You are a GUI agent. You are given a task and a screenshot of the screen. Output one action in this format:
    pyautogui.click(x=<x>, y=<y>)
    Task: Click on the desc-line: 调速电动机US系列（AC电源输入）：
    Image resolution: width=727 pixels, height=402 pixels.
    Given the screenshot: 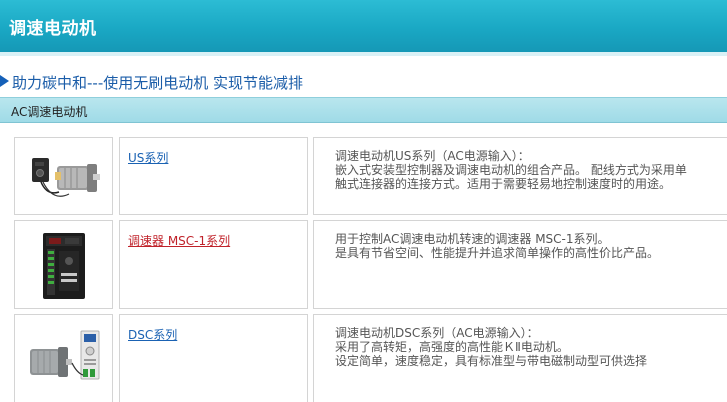 What is the action you would take?
    pyautogui.click(x=432, y=156)
    